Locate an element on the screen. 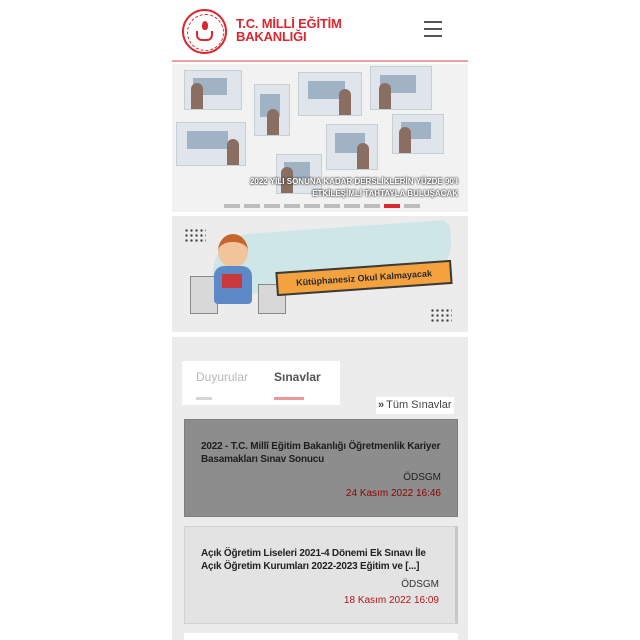 The height and width of the screenshot is (640, 640). site-header: T.C. MİLLİ EĞİTİM BAKANLIĞI is located at coordinates (320, 31).